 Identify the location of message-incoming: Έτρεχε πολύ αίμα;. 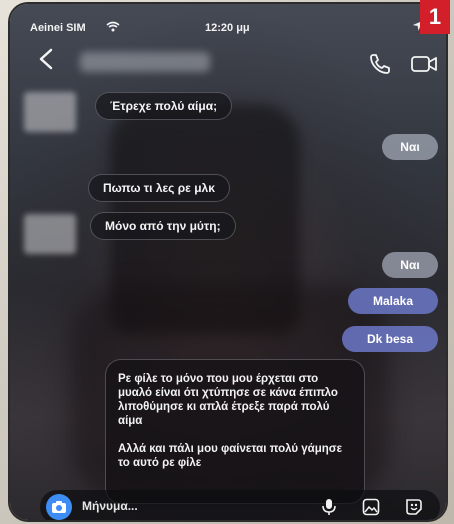
(164, 106).